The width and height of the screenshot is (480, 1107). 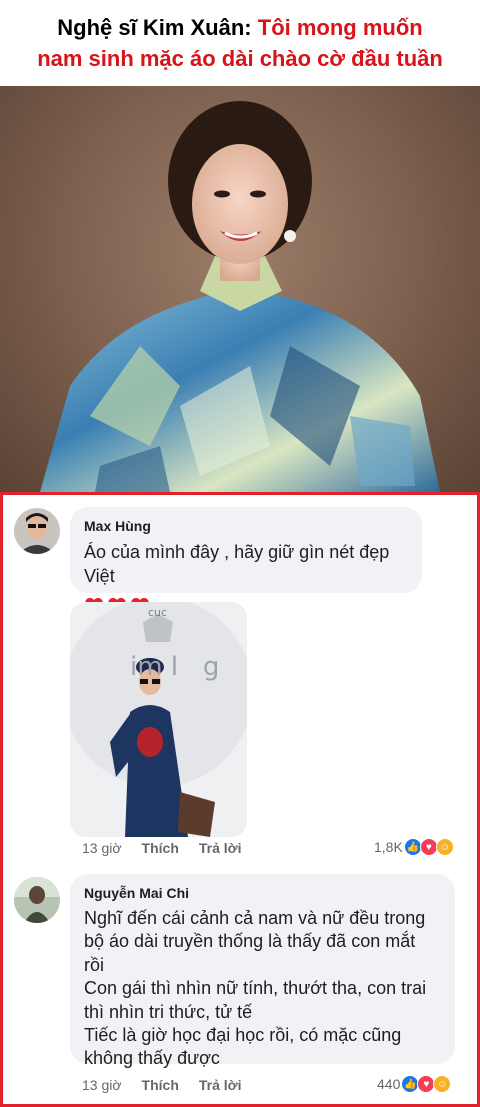 I want to click on attachment-image, so click(x=158, y=719).